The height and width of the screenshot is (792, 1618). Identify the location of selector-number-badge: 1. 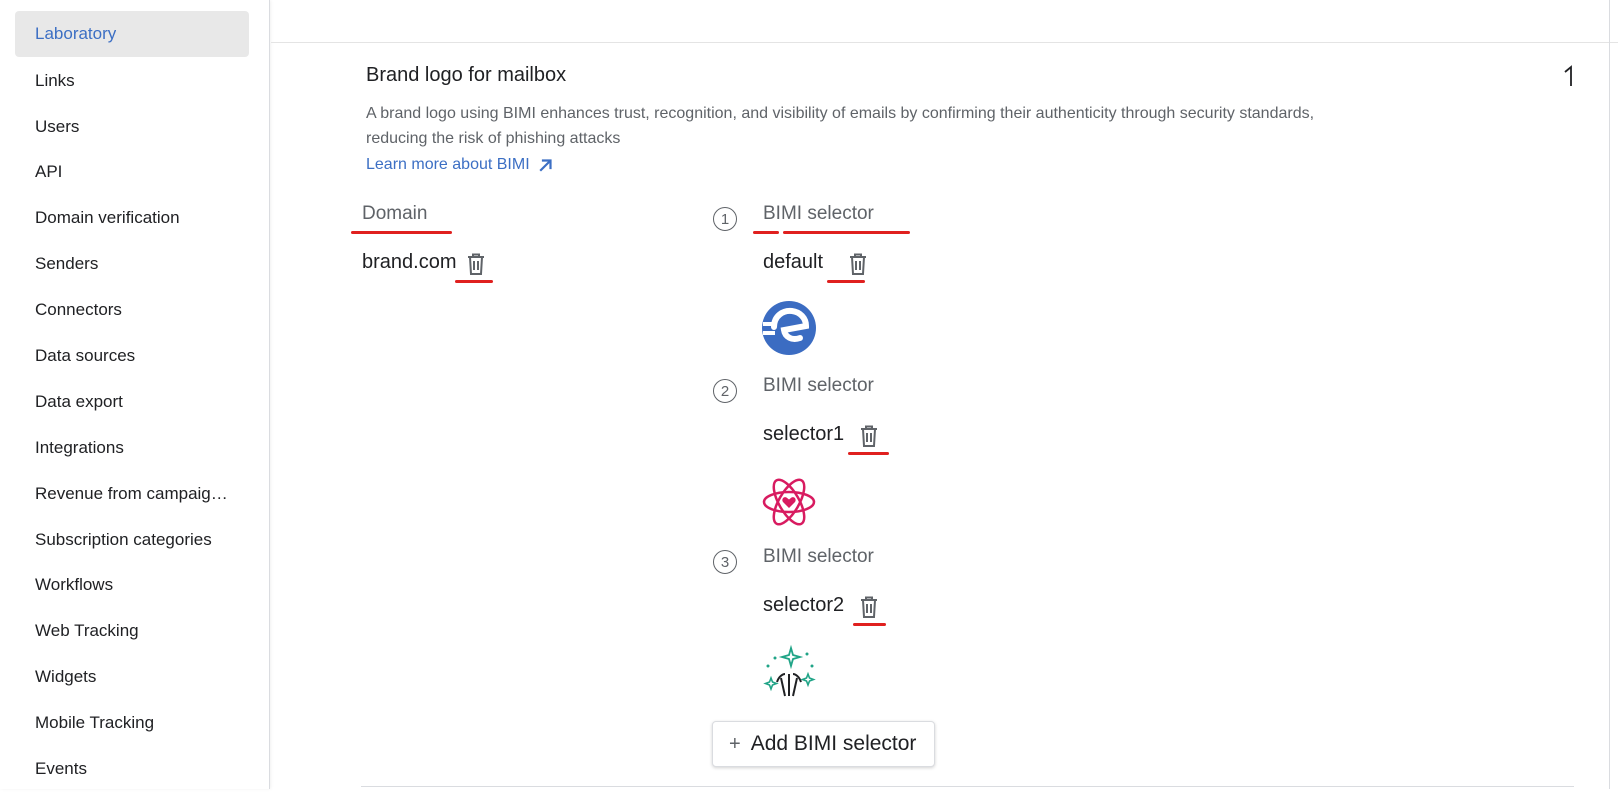
(725, 219).